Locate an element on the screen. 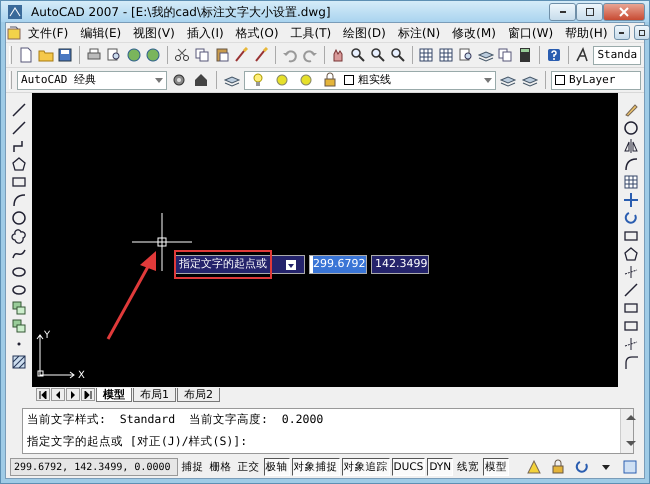 The image size is (650, 484). layout-tab: 模型 is located at coordinates (114, 395).